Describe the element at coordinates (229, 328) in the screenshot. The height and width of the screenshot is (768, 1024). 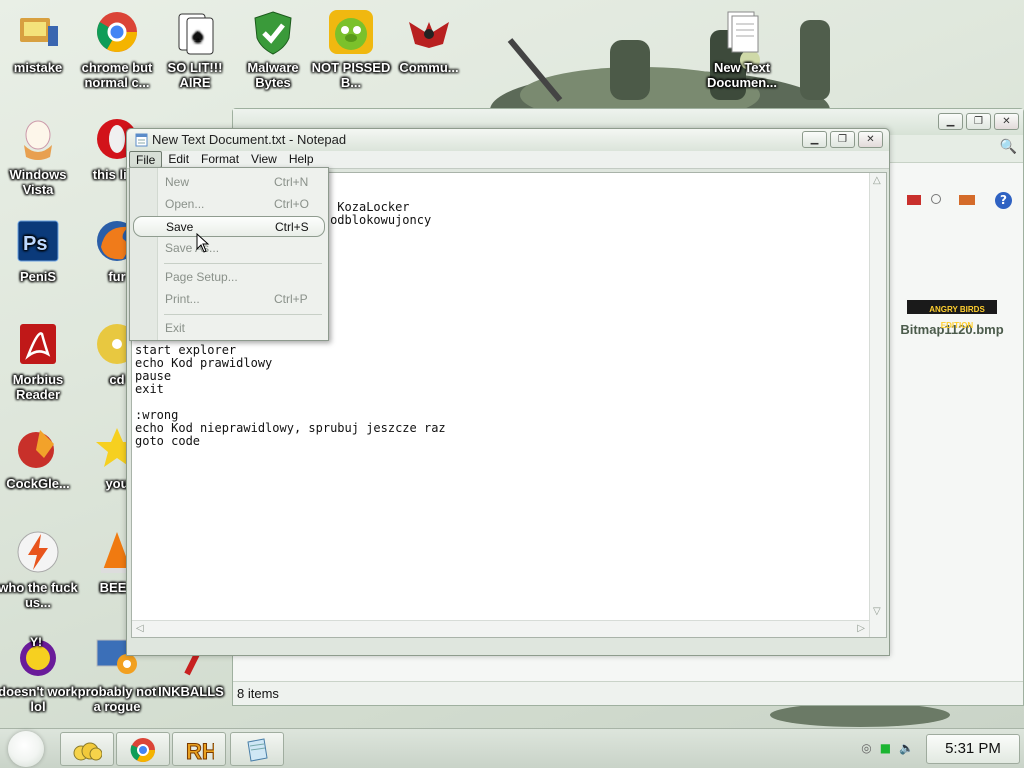
I see `menu-item-exit: Exit` at that location.